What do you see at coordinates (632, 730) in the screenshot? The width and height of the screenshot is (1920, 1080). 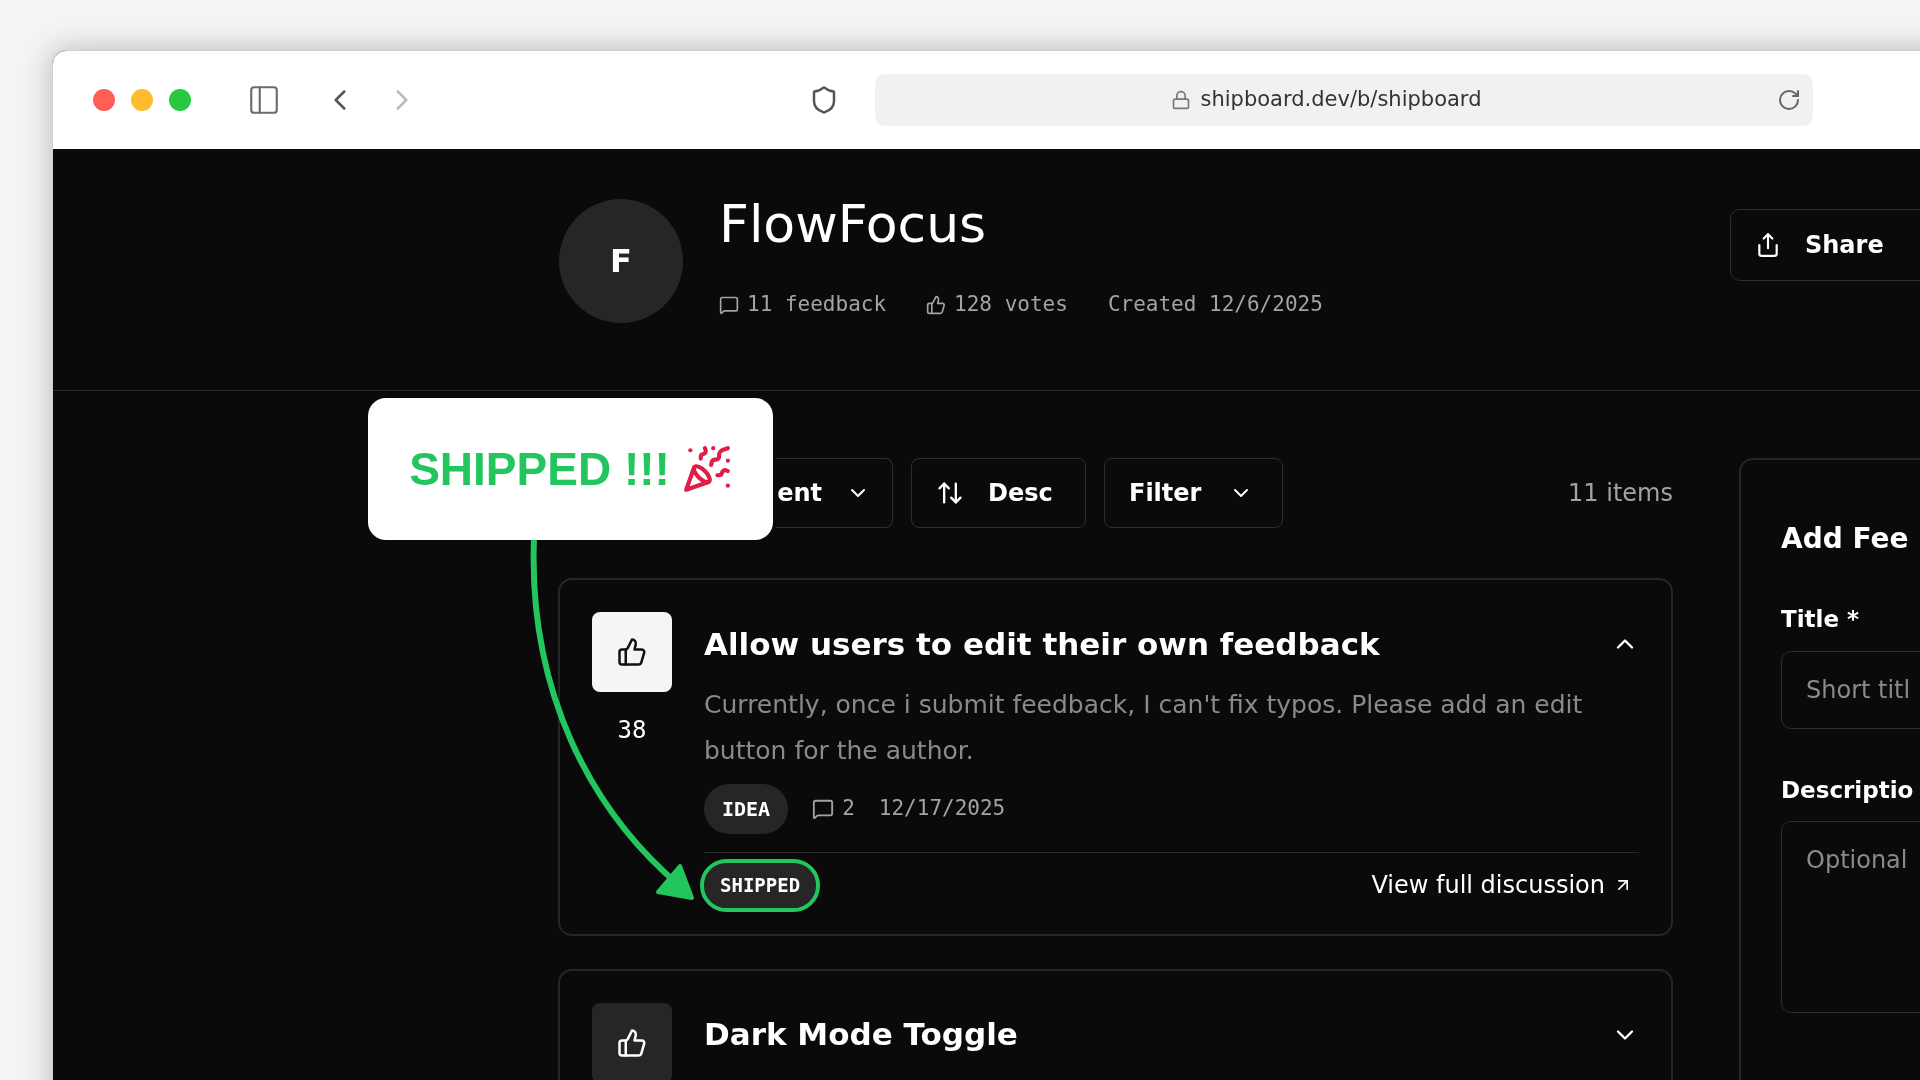 I see `vote-count: 38` at bounding box center [632, 730].